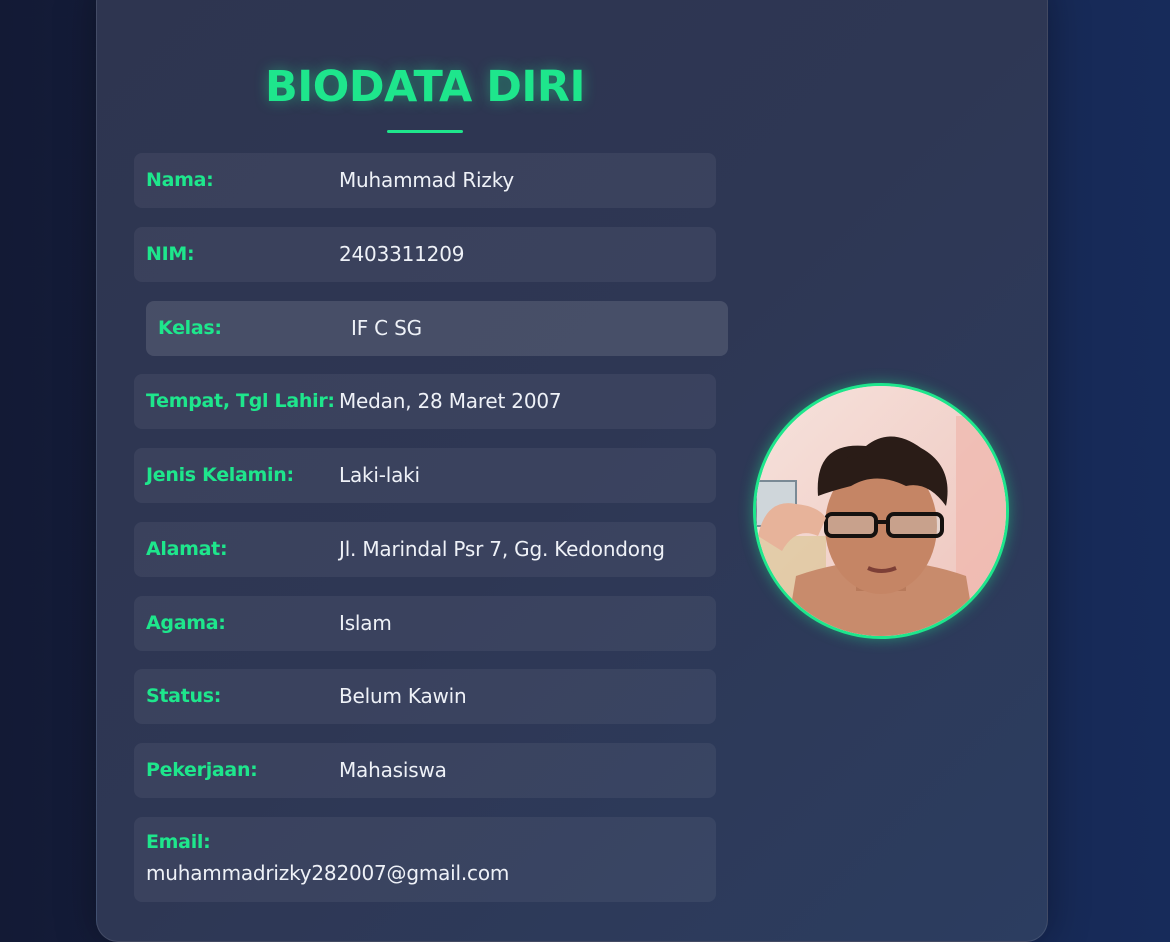 Image resolution: width=1170 pixels, height=942 pixels. Describe the element at coordinates (402, 254) in the screenshot. I see `field-value: 2403311209` at that location.